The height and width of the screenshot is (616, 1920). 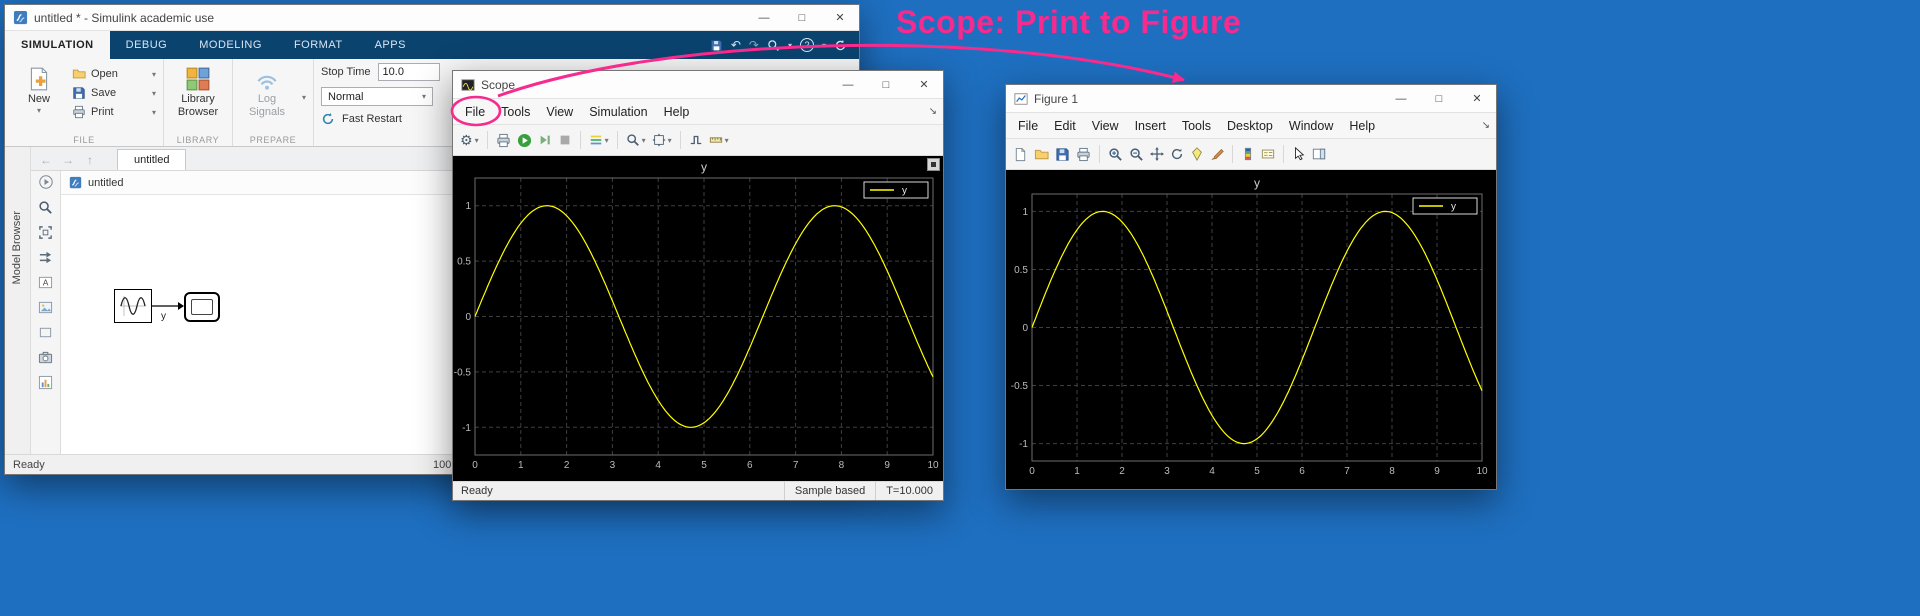 What do you see at coordinates (1062, 154) in the screenshot?
I see `save-figure-button` at bounding box center [1062, 154].